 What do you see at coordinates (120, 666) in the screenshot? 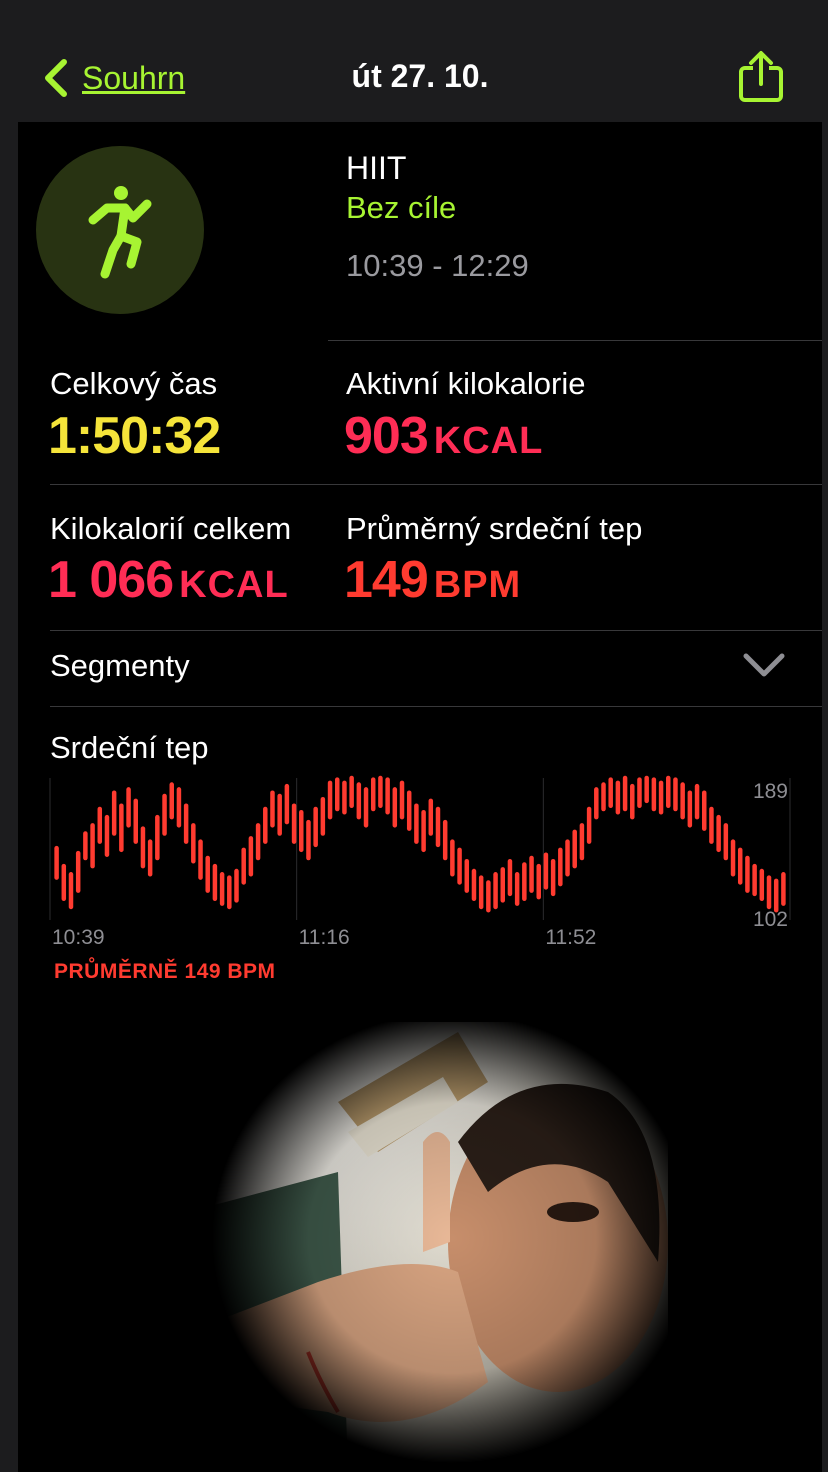
I see `segments-label: Segmenty` at bounding box center [120, 666].